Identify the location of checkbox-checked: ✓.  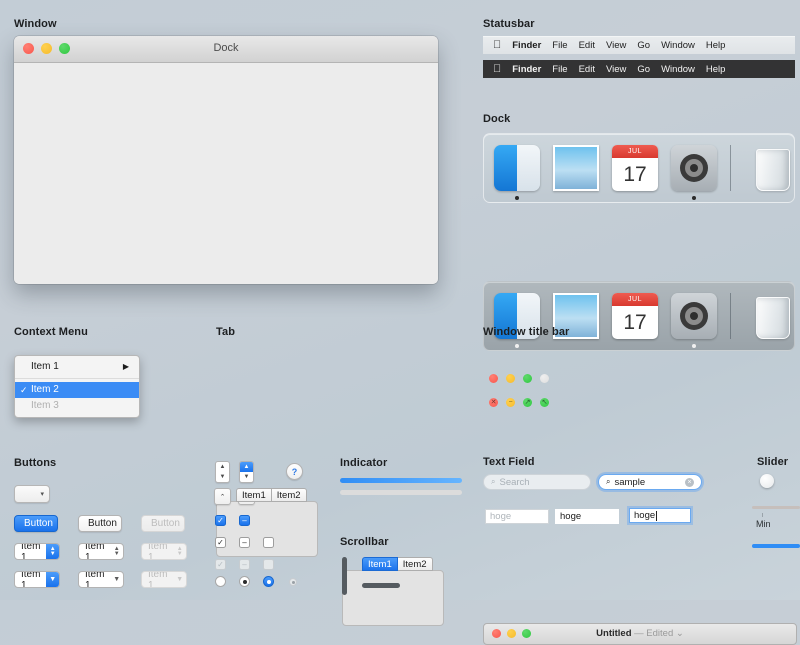
(220, 542).